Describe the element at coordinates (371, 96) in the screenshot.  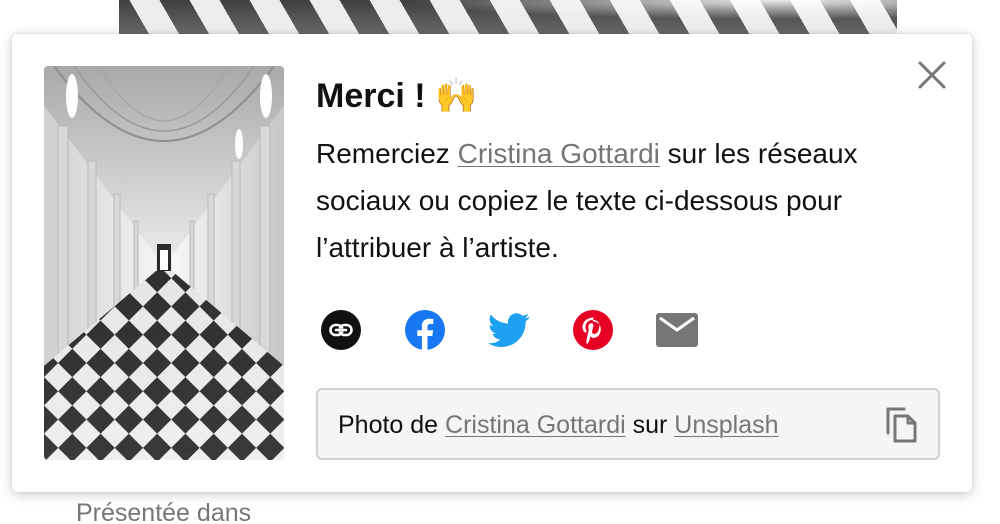
I see `title-text: Merci !` at that location.